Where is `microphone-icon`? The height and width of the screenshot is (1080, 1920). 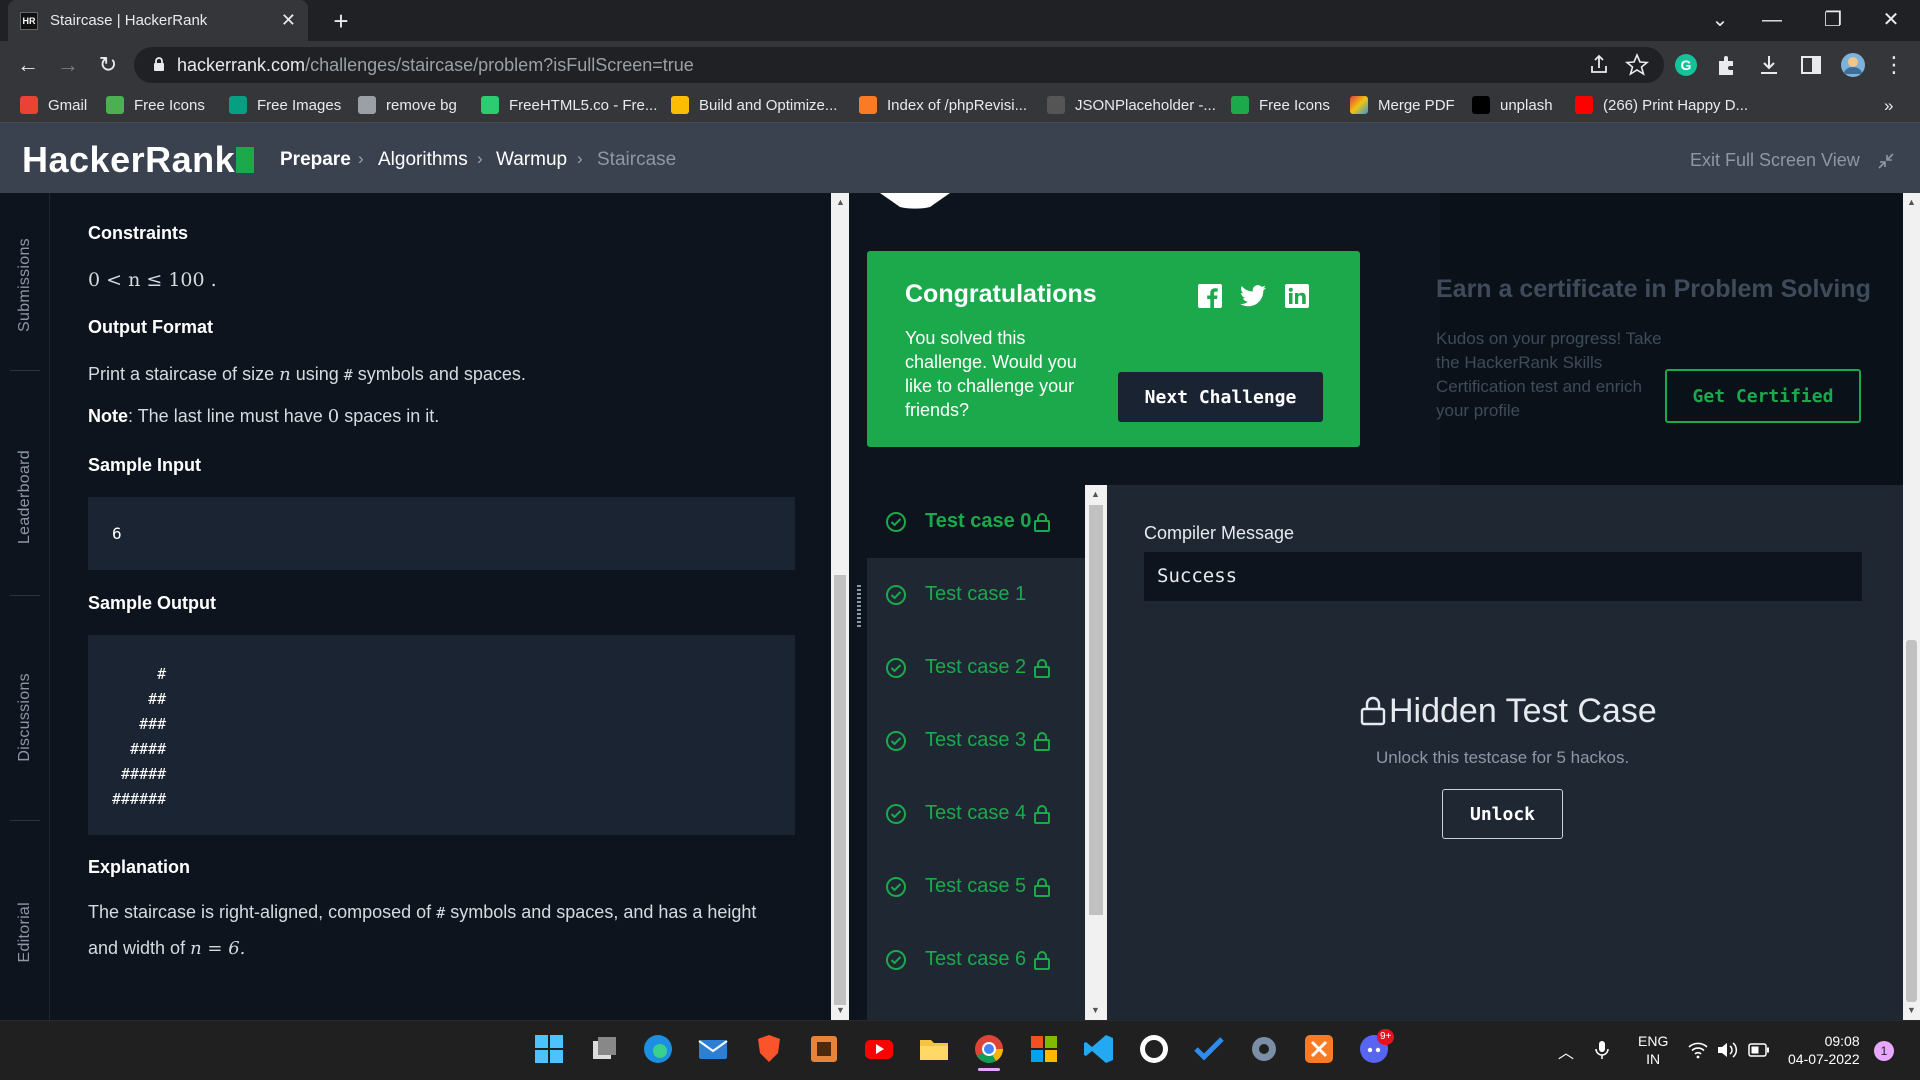
microphone-icon is located at coordinates (1602, 1050).